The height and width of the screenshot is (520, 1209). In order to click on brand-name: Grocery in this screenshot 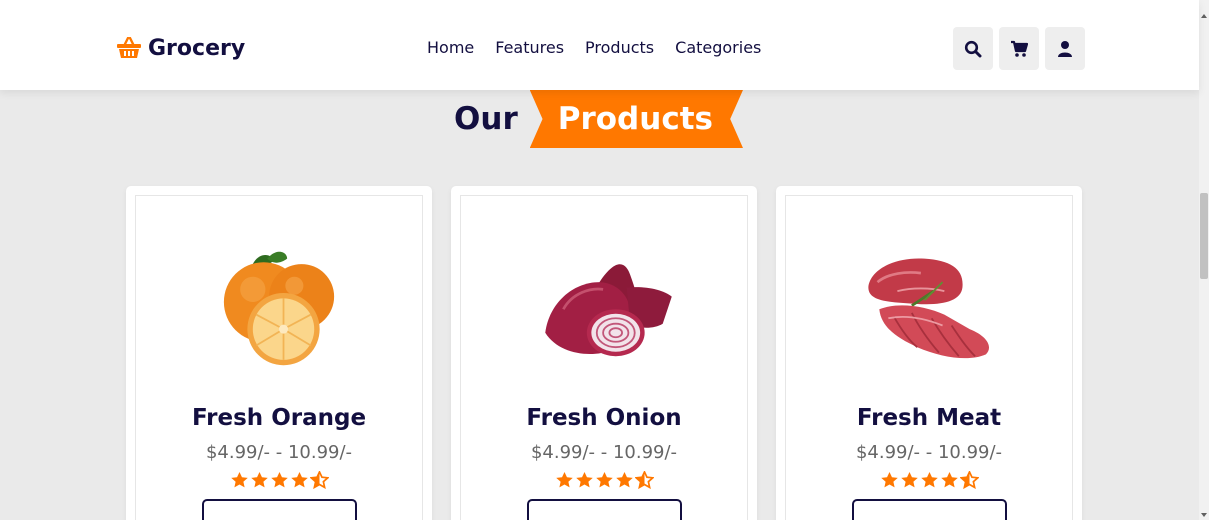, I will do `click(197, 48)`.